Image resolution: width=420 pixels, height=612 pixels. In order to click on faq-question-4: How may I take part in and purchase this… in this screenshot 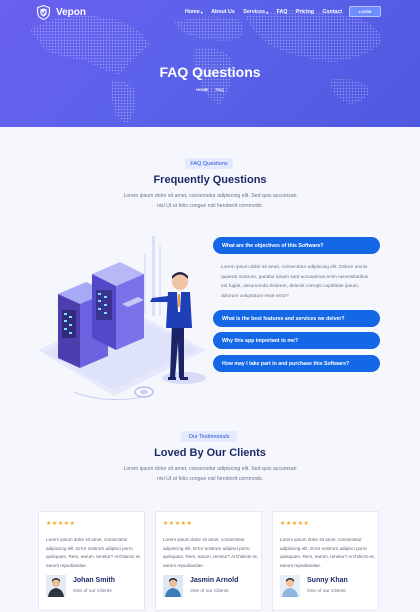, I will do `click(296, 363)`.